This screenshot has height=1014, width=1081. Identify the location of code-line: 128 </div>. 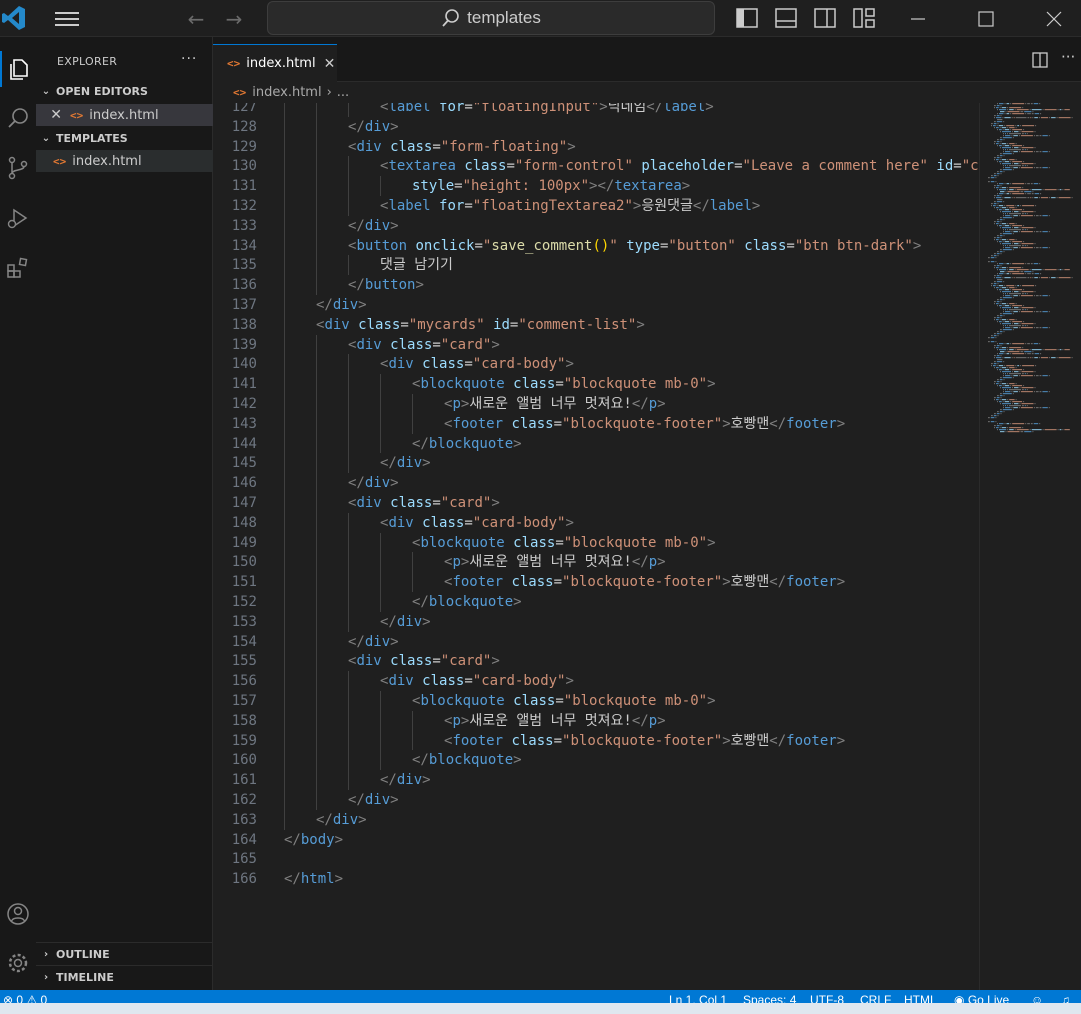
(596, 127).